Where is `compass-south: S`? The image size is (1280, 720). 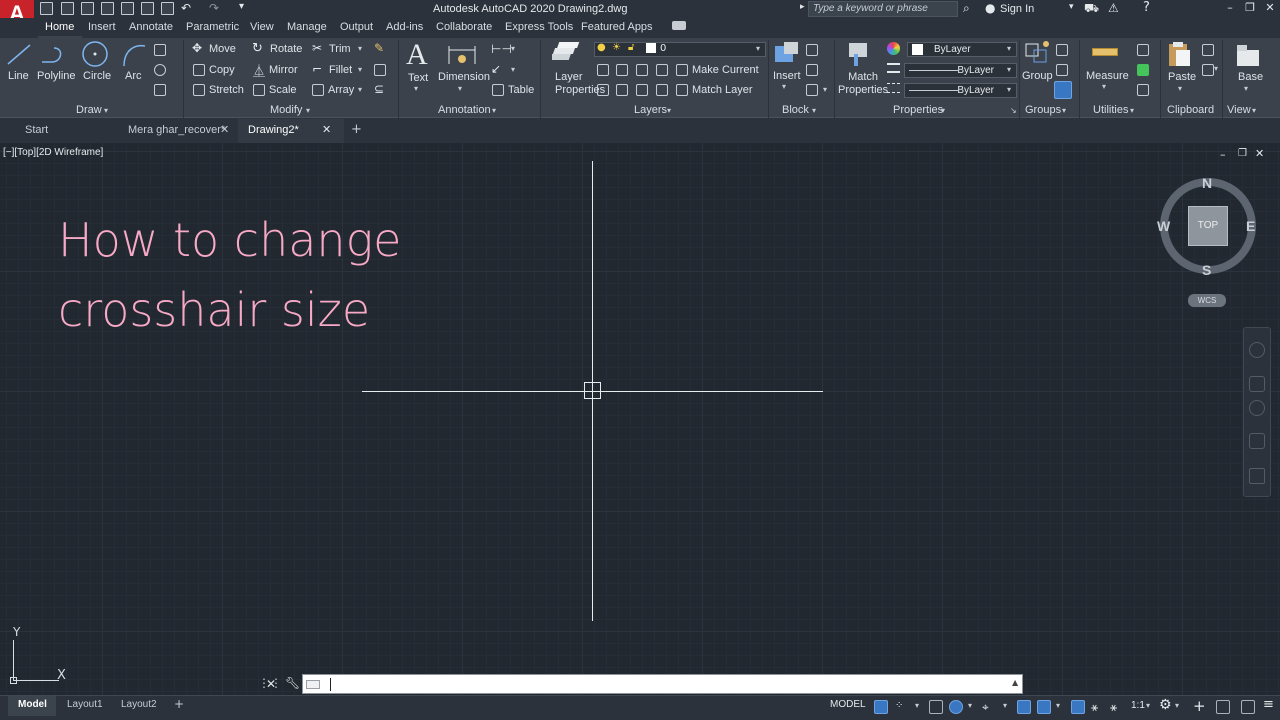
compass-south: S is located at coordinates (1206, 270).